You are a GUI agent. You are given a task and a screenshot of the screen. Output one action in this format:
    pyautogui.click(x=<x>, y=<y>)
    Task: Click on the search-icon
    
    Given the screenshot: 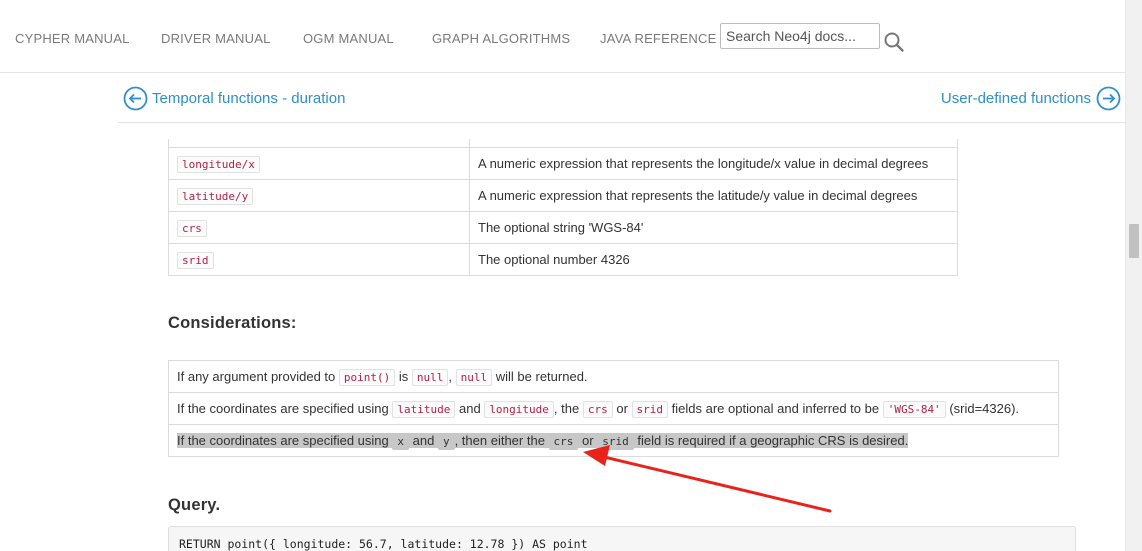 What is the action you would take?
    pyautogui.click(x=894, y=42)
    